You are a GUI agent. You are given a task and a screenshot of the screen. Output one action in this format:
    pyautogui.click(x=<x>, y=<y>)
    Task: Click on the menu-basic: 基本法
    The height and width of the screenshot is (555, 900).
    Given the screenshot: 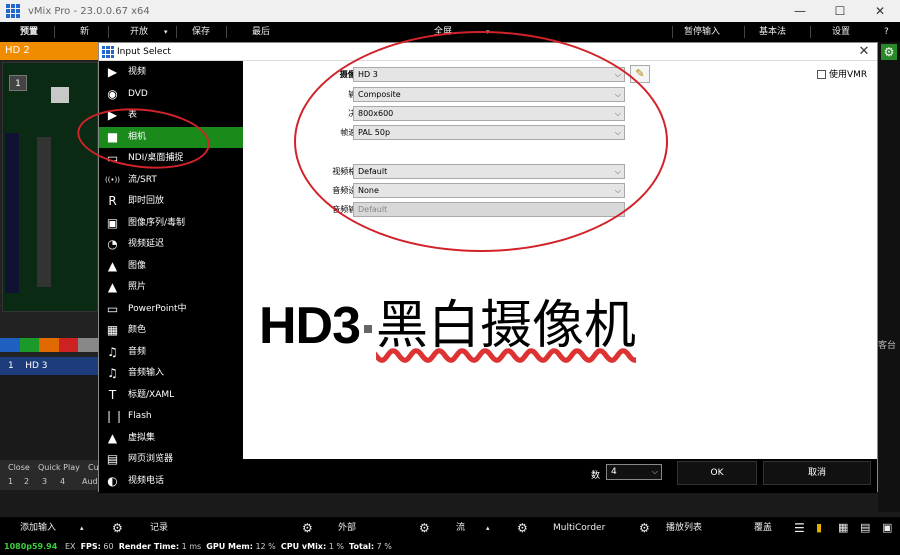 What is the action you would take?
    pyautogui.click(x=772, y=32)
    